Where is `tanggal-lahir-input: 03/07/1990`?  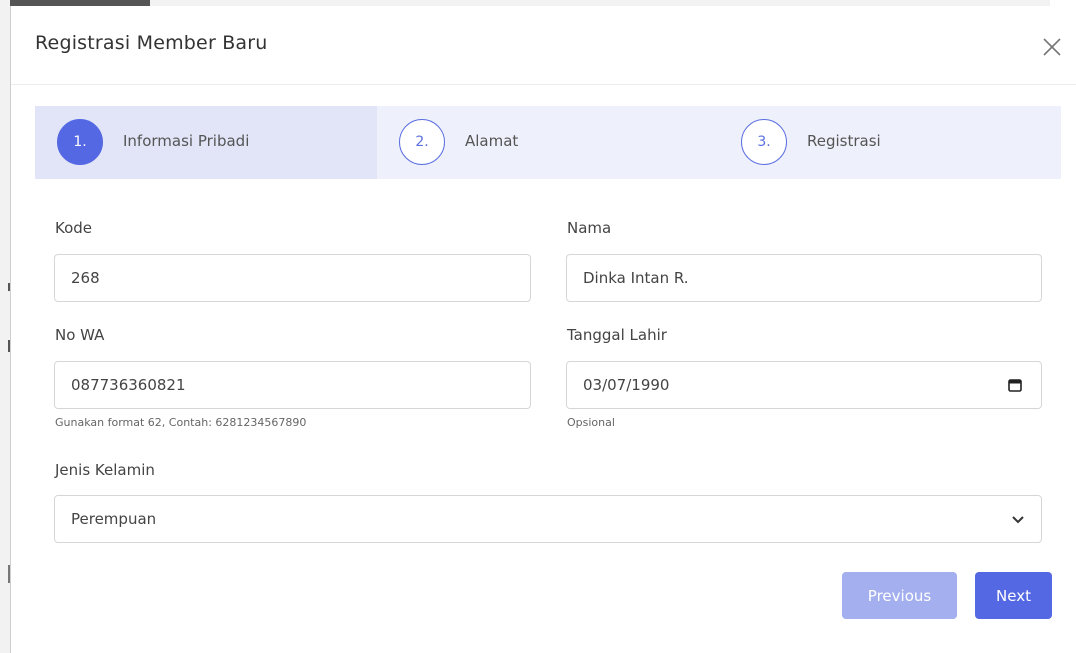
tanggal-lahir-input: 03/07/1990 is located at coordinates (804, 385).